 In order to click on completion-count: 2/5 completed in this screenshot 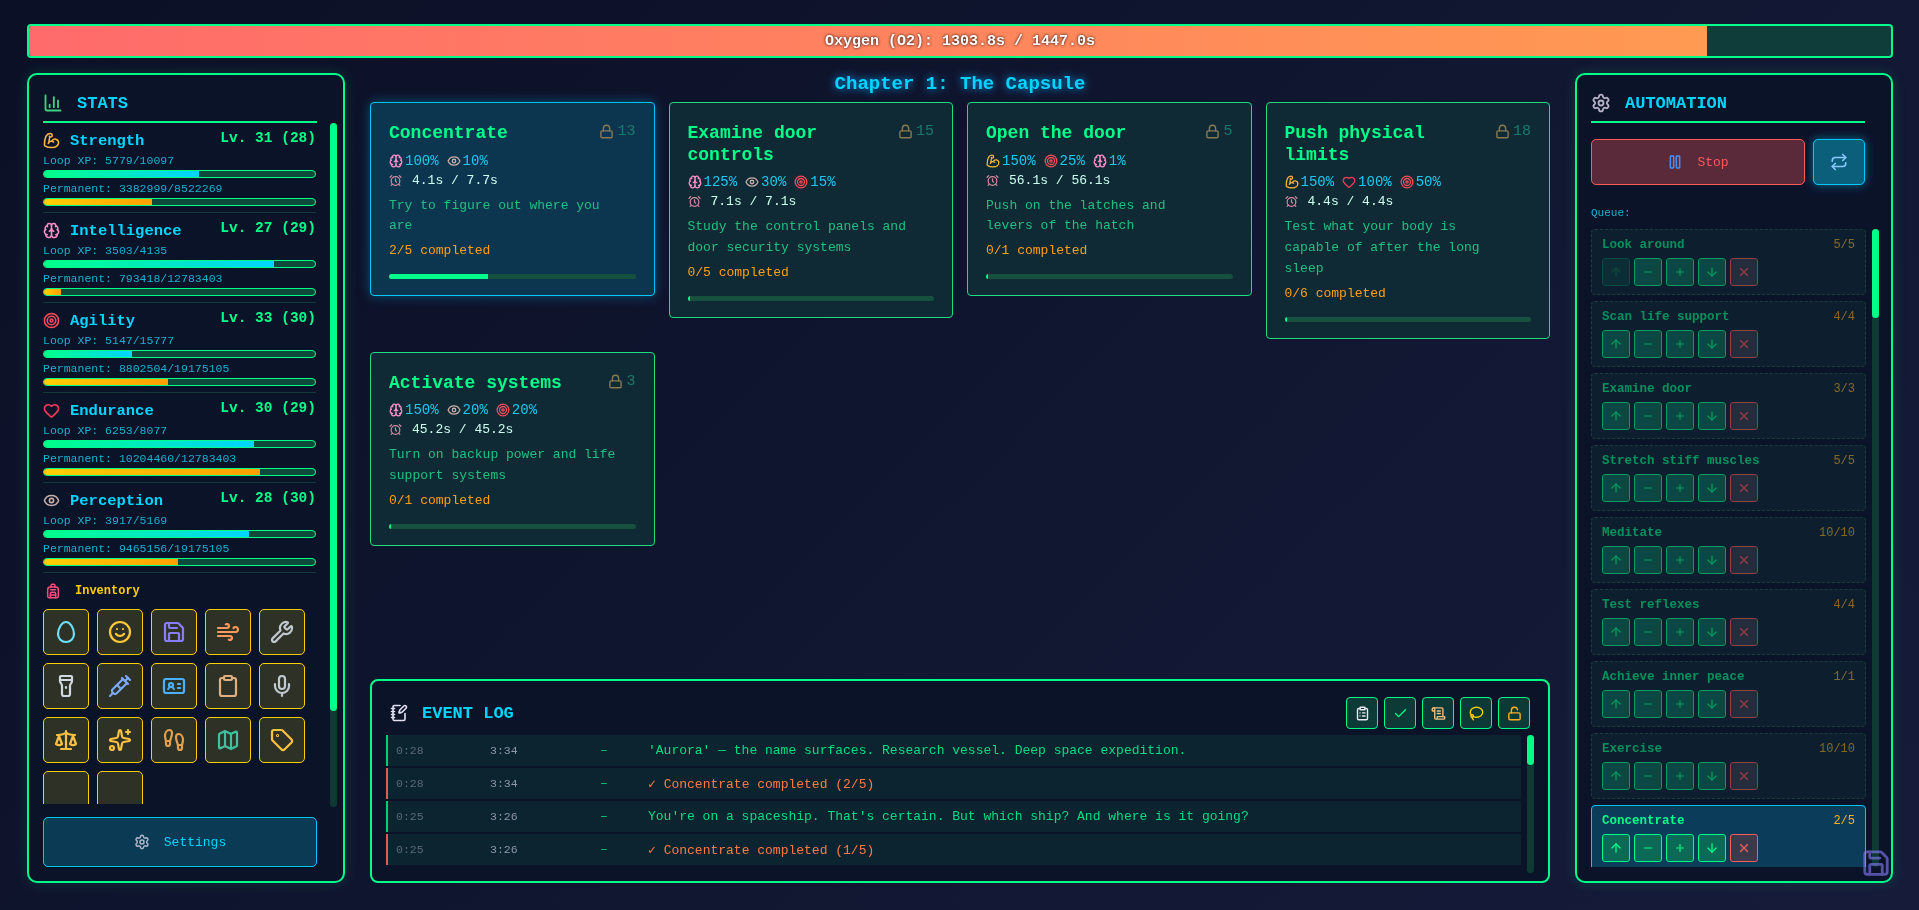, I will do `click(440, 251)`.